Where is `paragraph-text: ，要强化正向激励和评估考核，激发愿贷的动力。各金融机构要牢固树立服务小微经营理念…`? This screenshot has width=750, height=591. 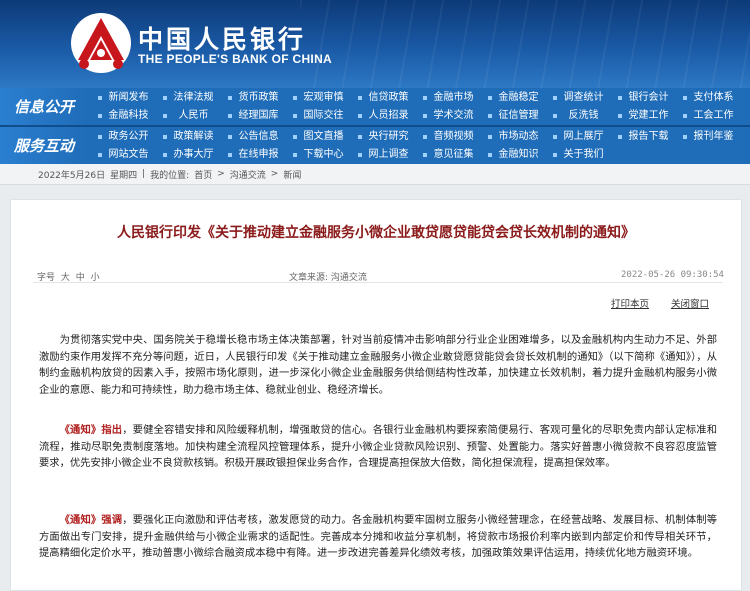
paragraph-text: ，要强化正向激励和评估考核，激发愿贷的动力。各金融机构要牢固树立服务小微经营理念… is located at coordinates (378, 536).